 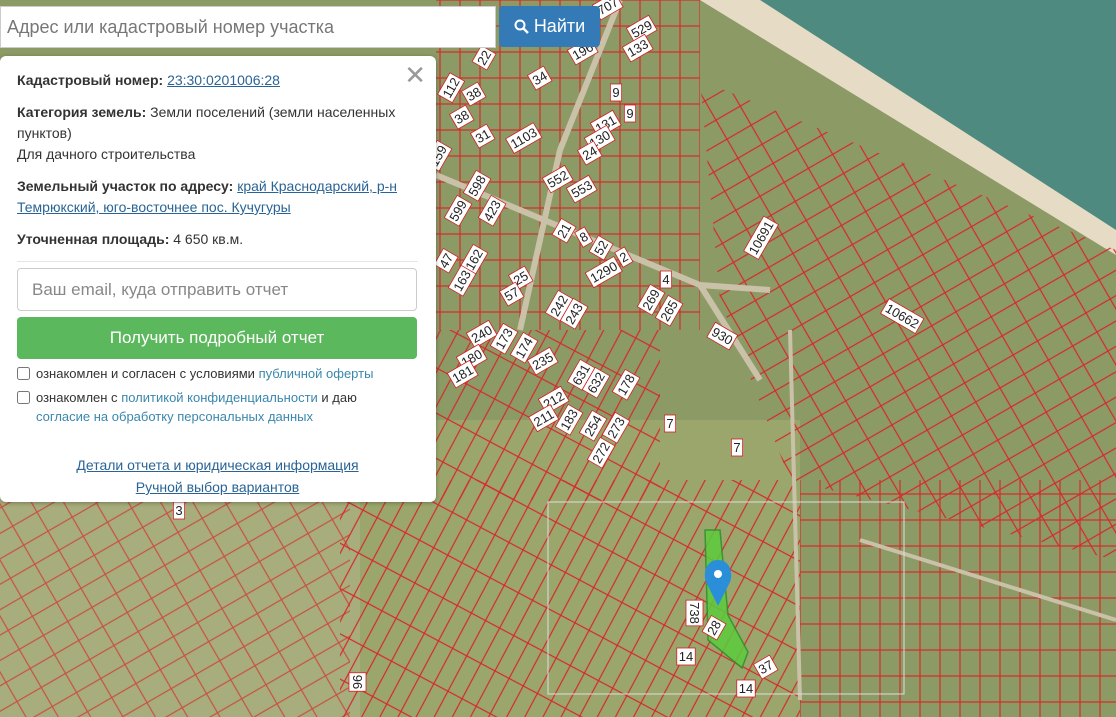 What do you see at coordinates (77, 397) in the screenshot?
I see `consent-privacy-text: ознакомлен с` at bounding box center [77, 397].